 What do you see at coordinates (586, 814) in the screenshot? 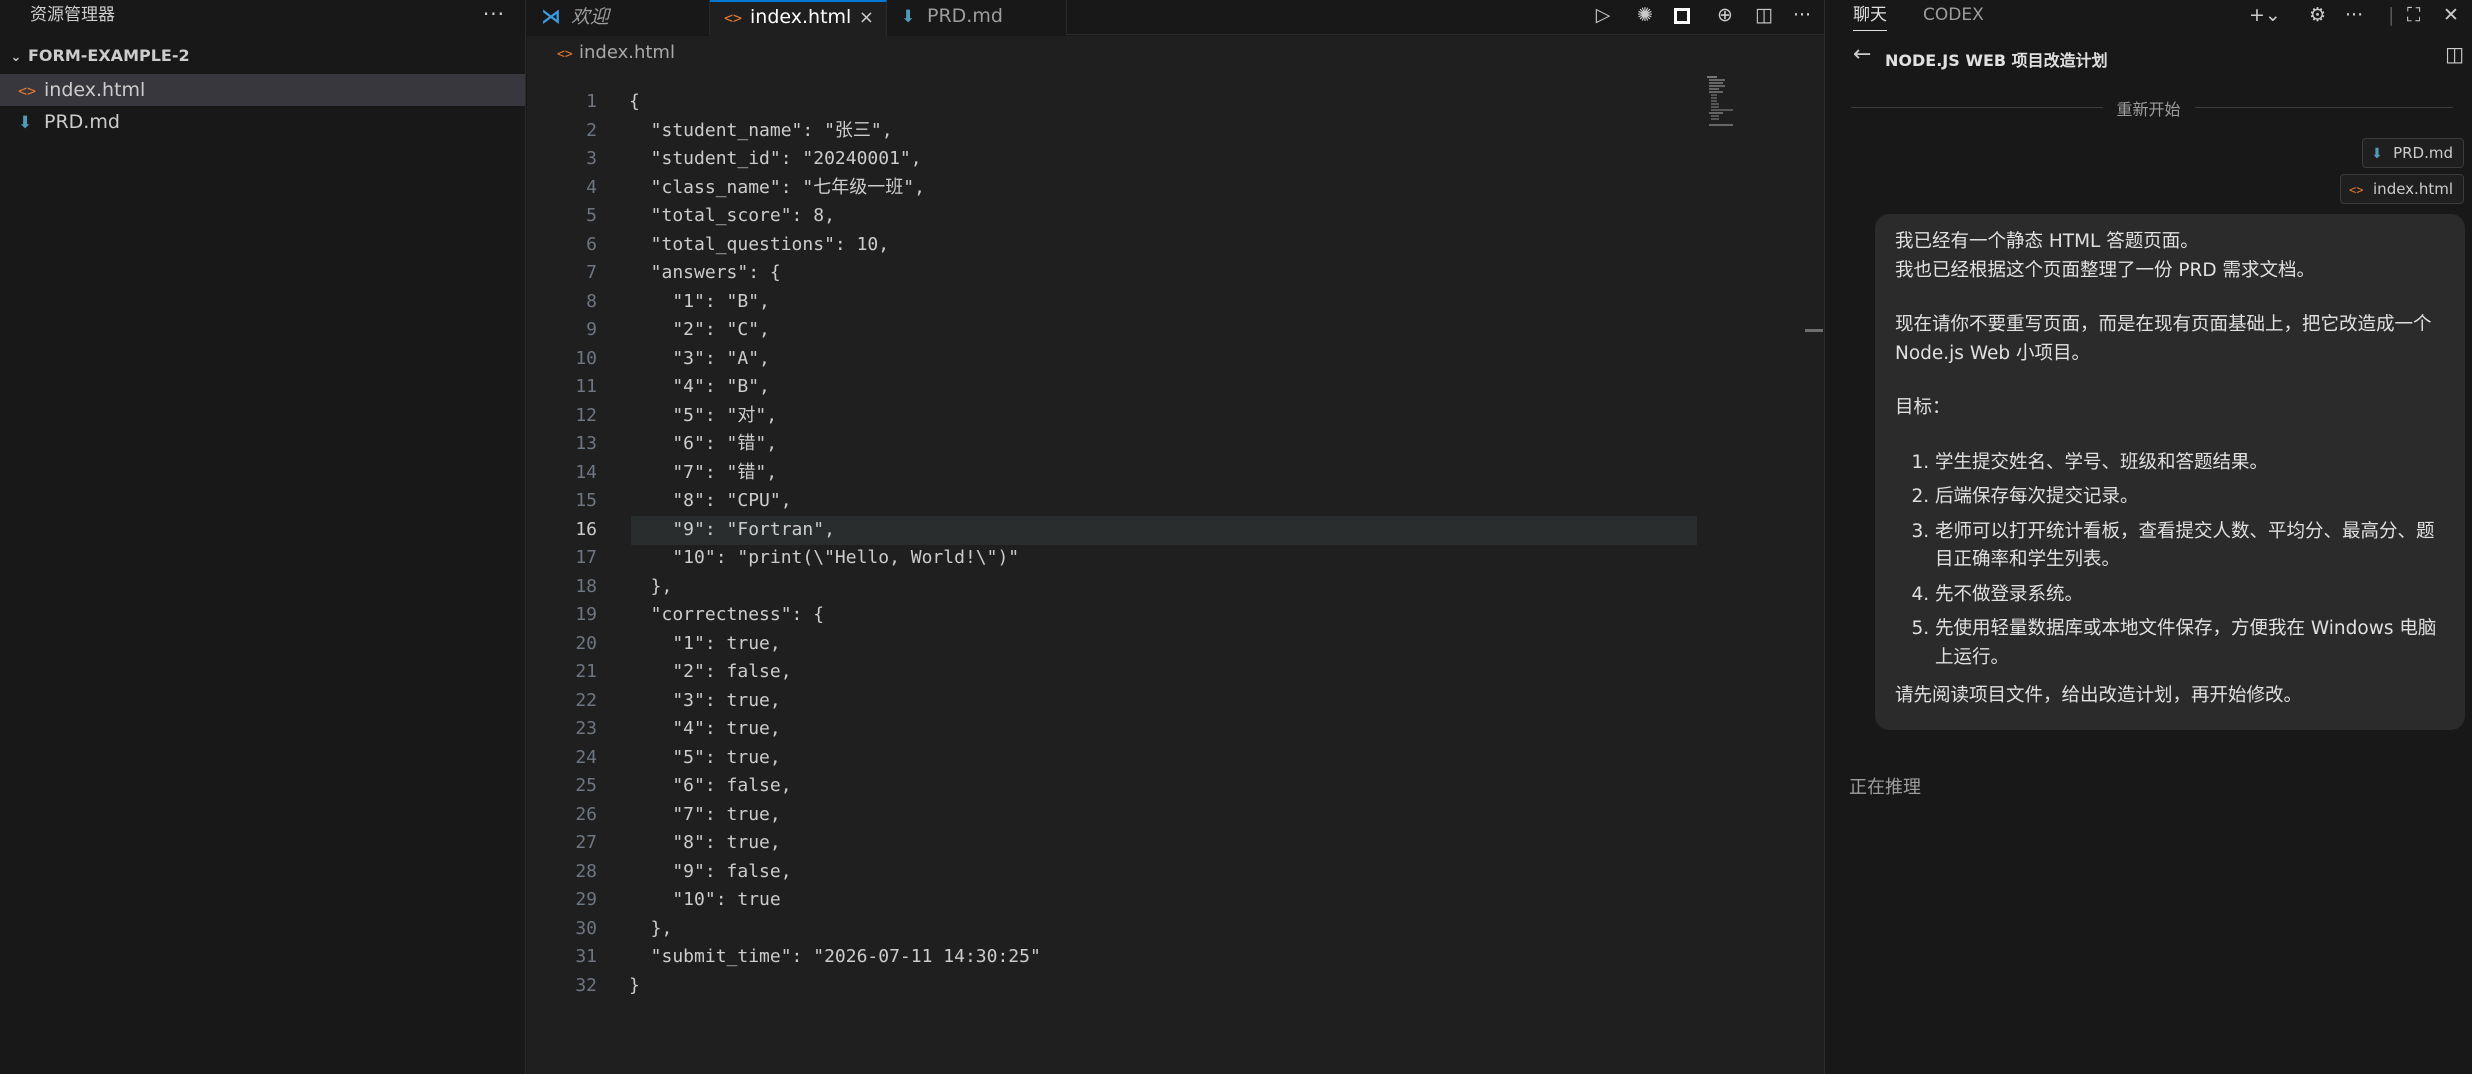
I see `line-number: 26` at bounding box center [586, 814].